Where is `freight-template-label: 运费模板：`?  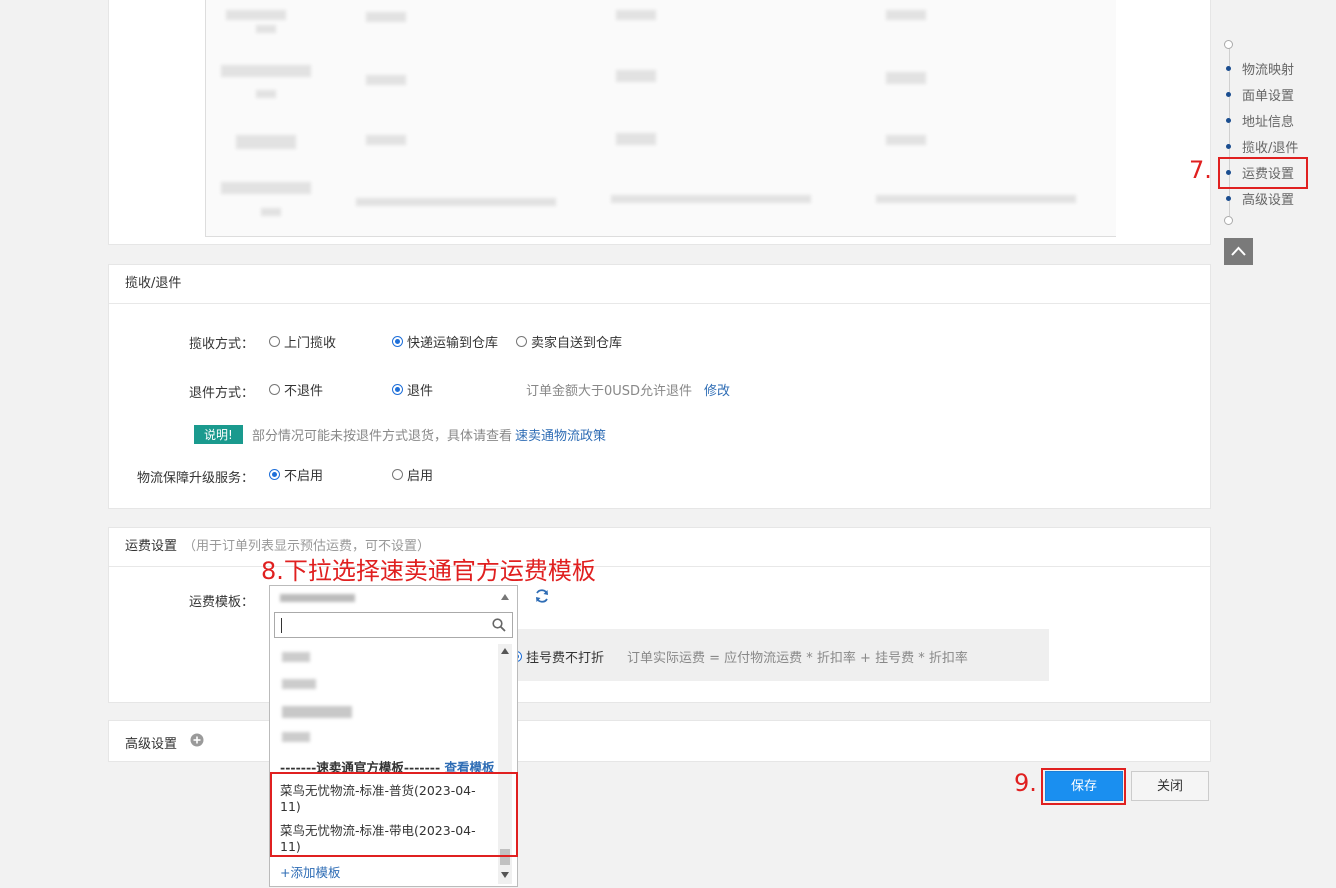 freight-template-label: 运费模板： is located at coordinates (221, 602).